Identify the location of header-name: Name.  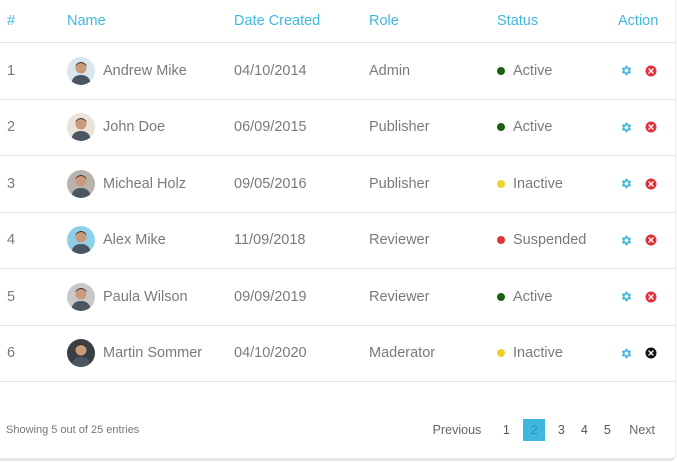
(150, 21).